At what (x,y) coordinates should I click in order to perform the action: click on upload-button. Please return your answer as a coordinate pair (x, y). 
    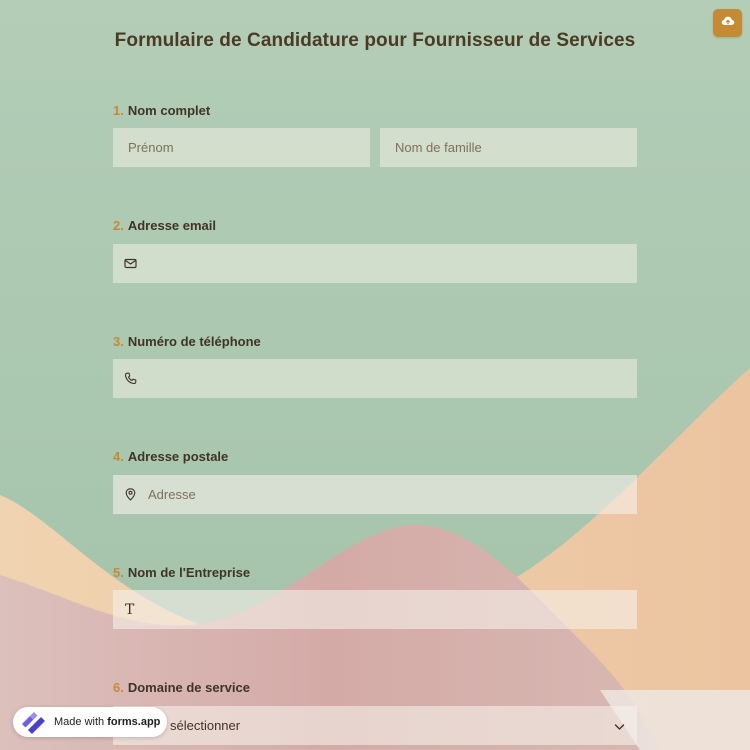
    Looking at the image, I should click on (727, 23).